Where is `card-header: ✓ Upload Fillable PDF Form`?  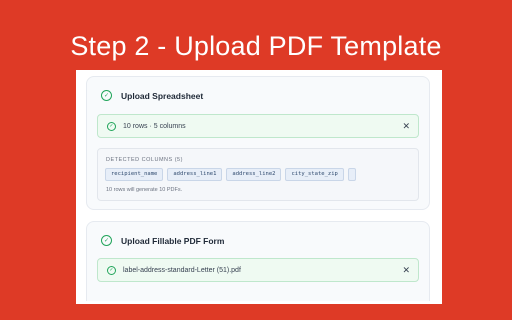
card-header: ✓ Upload Fillable PDF Form is located at coordinates (162, 240).